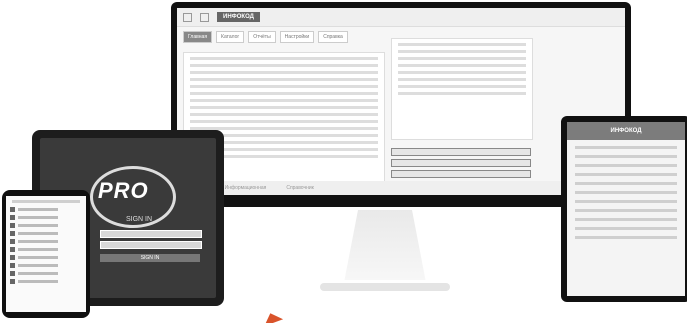 This screenshot has height=323, width=687. What do you see at coordinates (198, 37) in the screenshot?
I see `tab-main: Главная` at bounding box center [198, 37].